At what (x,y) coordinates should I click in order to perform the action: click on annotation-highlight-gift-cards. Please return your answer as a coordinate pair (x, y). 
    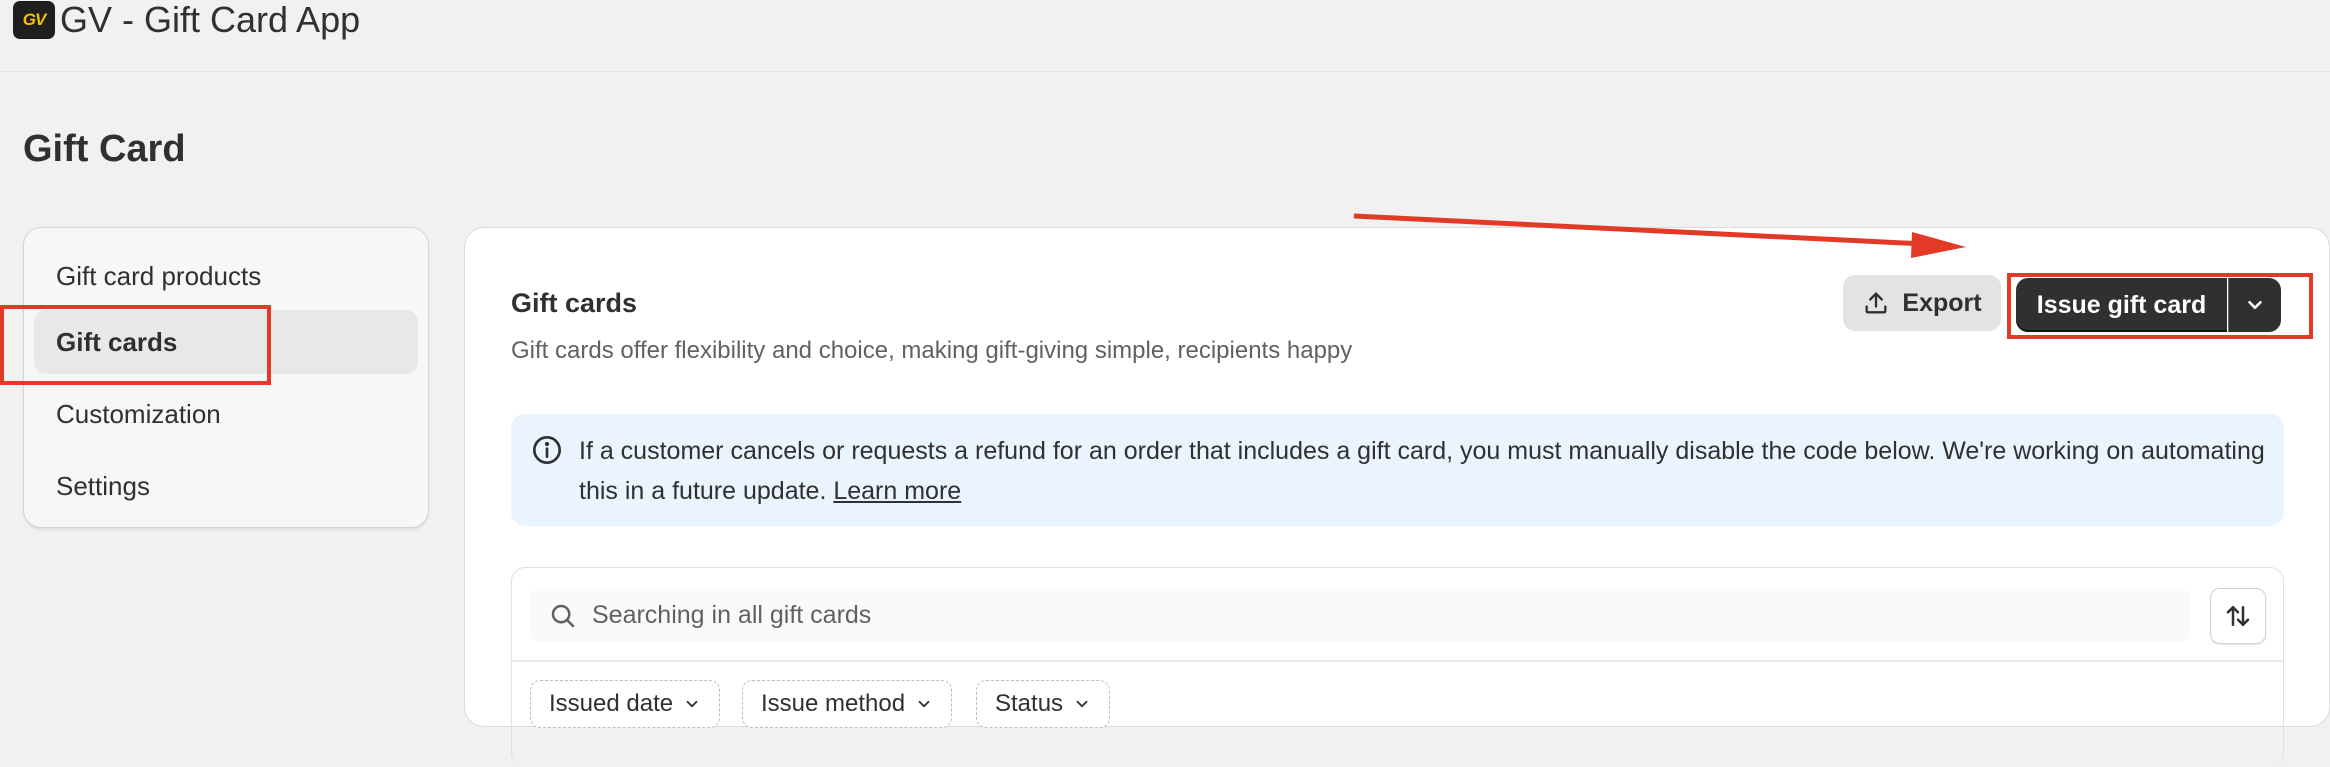
    Looking at the image, I should click on (135, 345).